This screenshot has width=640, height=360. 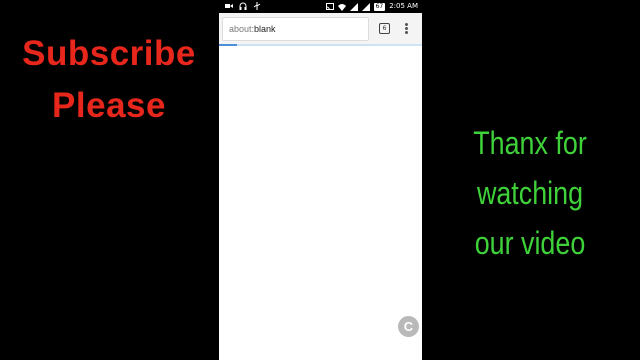 I want to click on browser-toolbar: about:blank 6, so click(x=320, y=29).